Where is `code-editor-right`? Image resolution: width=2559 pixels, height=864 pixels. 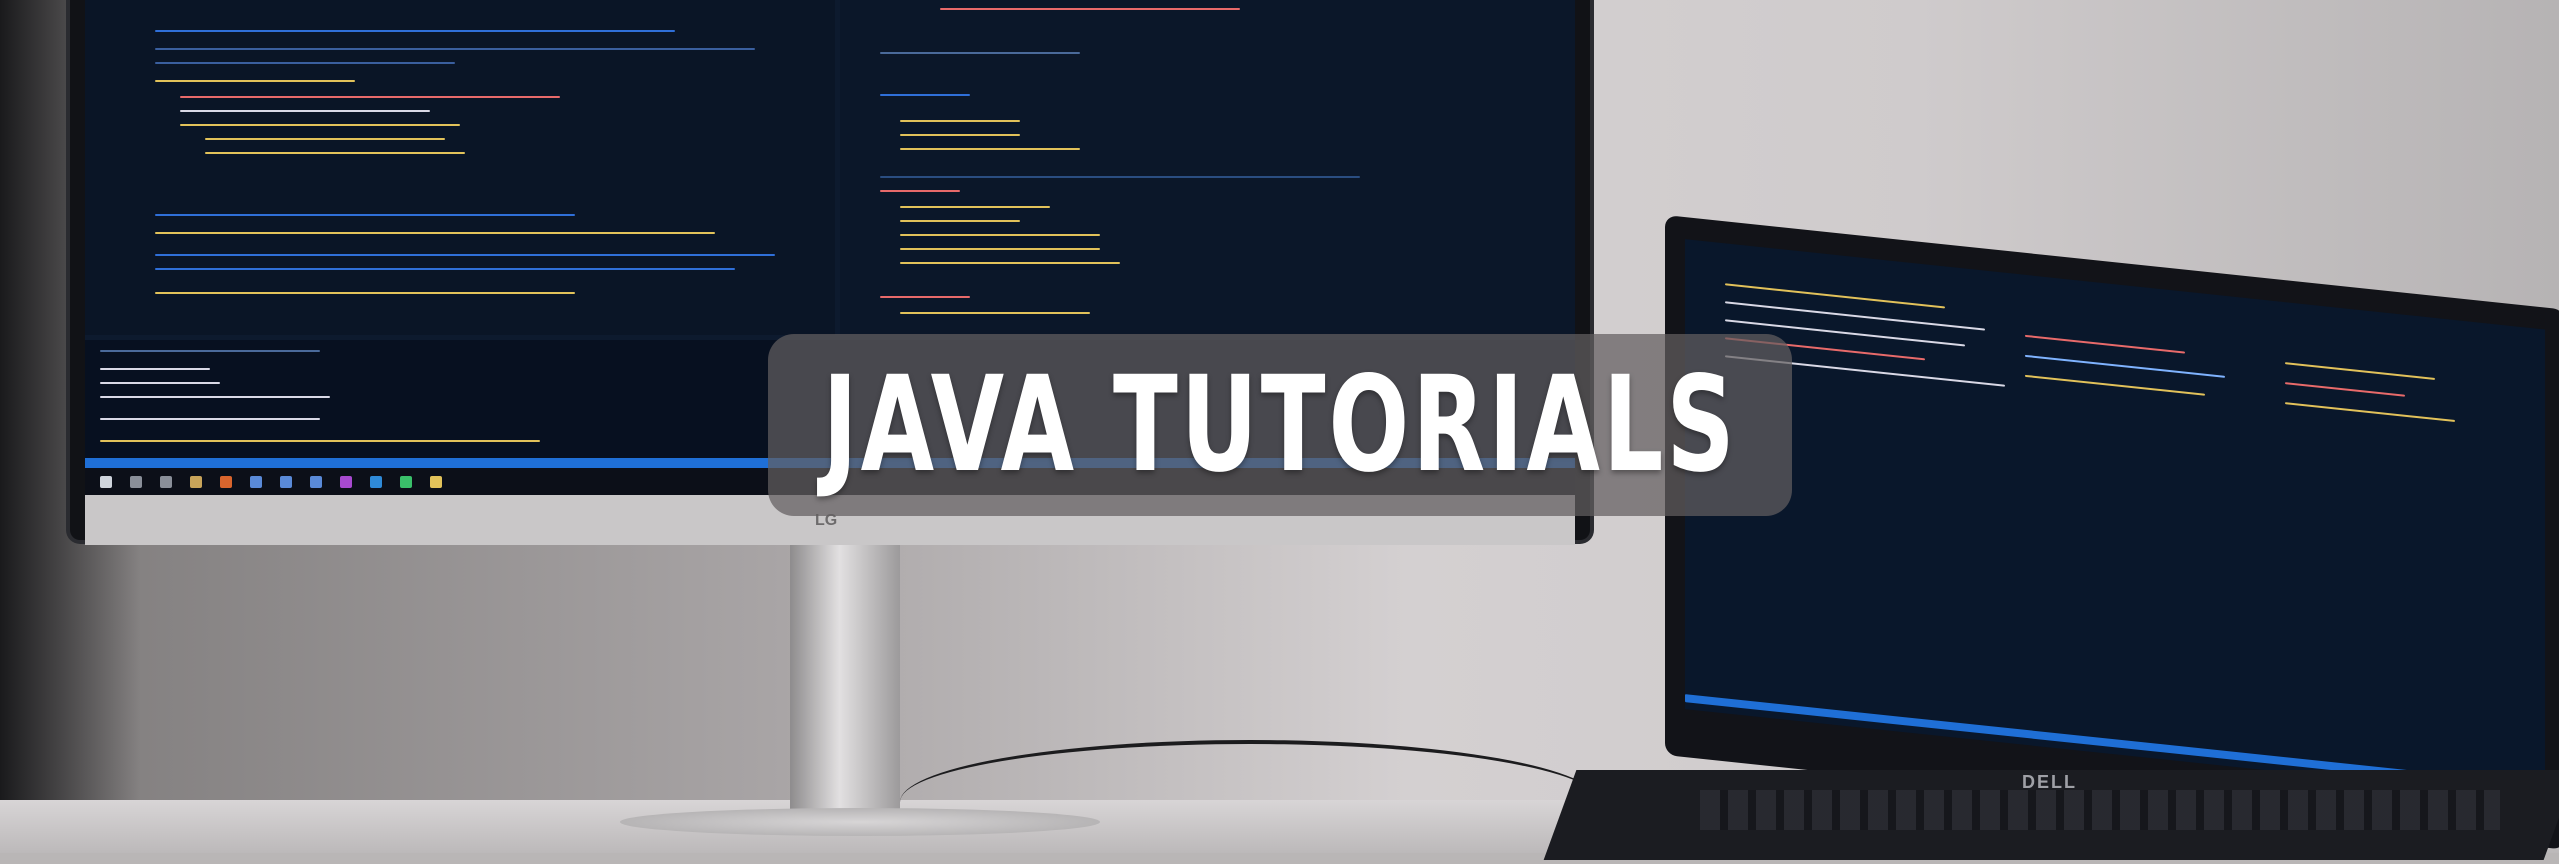 code-editor-right is located at coordinates (1207, 167).